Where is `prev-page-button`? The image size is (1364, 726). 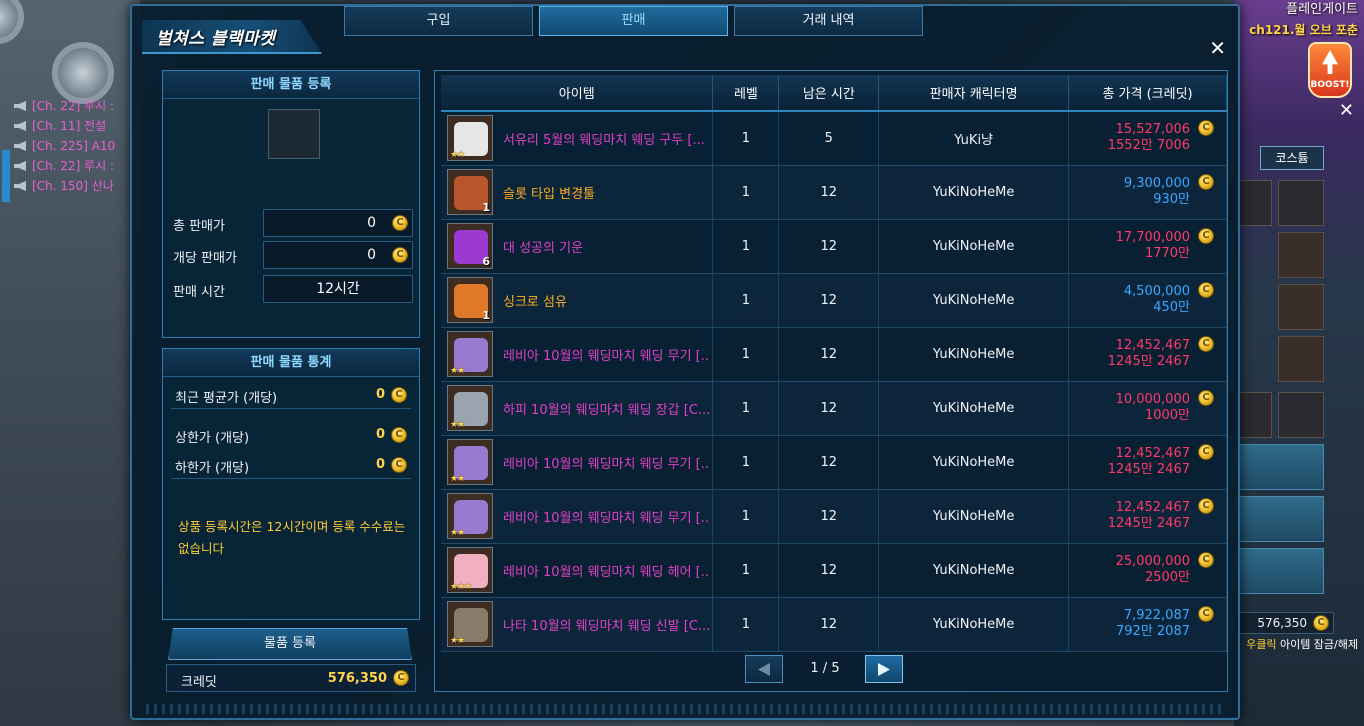
prev-page-button is located at coordinates (764, 669).